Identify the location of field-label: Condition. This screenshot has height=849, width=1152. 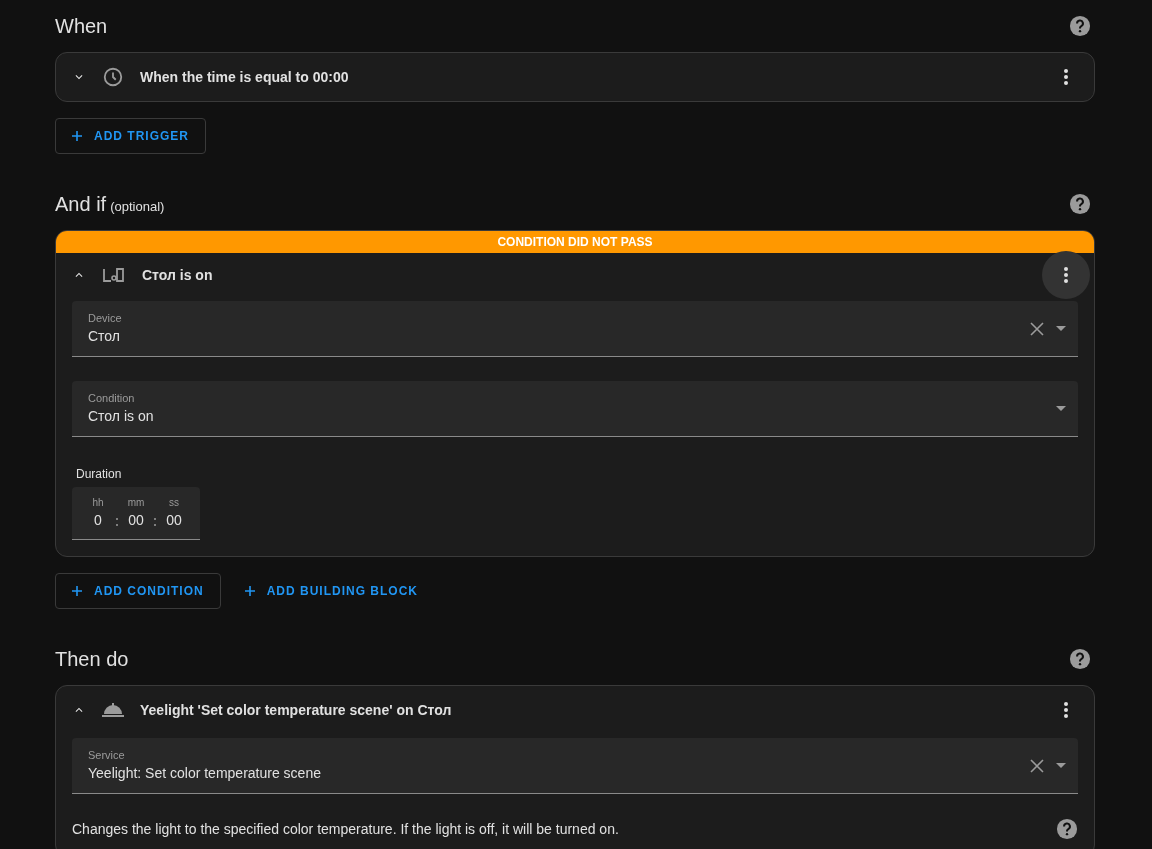
(112, 398).